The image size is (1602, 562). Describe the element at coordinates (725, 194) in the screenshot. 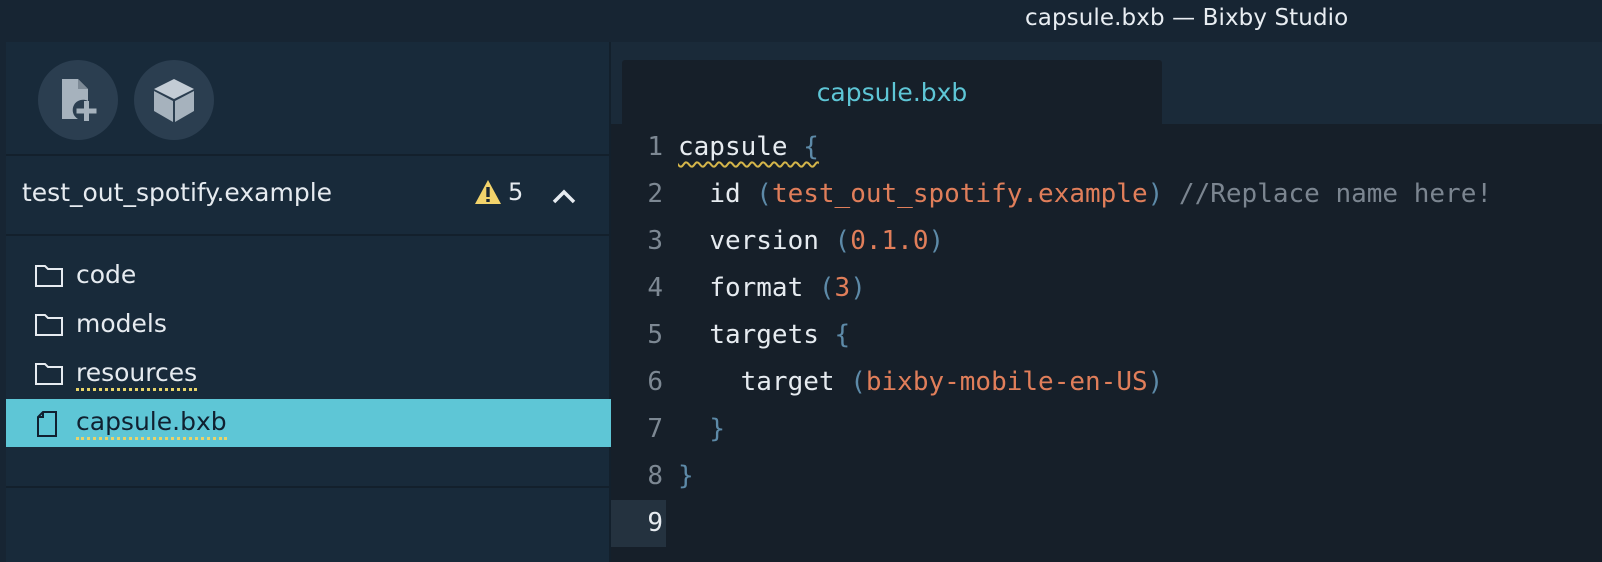

I see `keyword: id` at that location.